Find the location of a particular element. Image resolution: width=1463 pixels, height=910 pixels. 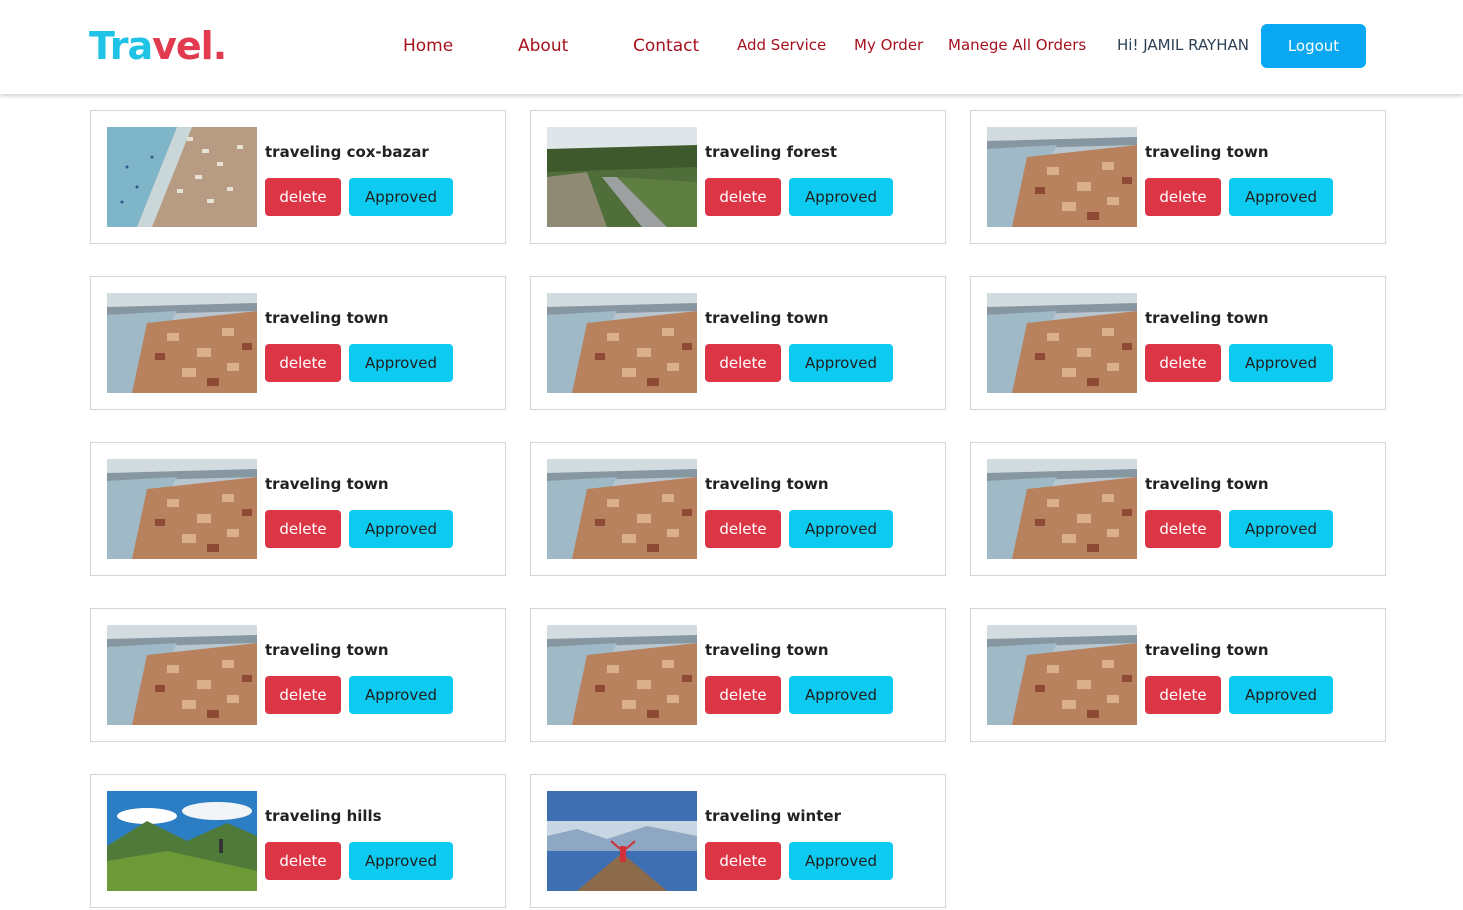

order-card: traveling winter delete Approved is located at coordinates (738, 841).